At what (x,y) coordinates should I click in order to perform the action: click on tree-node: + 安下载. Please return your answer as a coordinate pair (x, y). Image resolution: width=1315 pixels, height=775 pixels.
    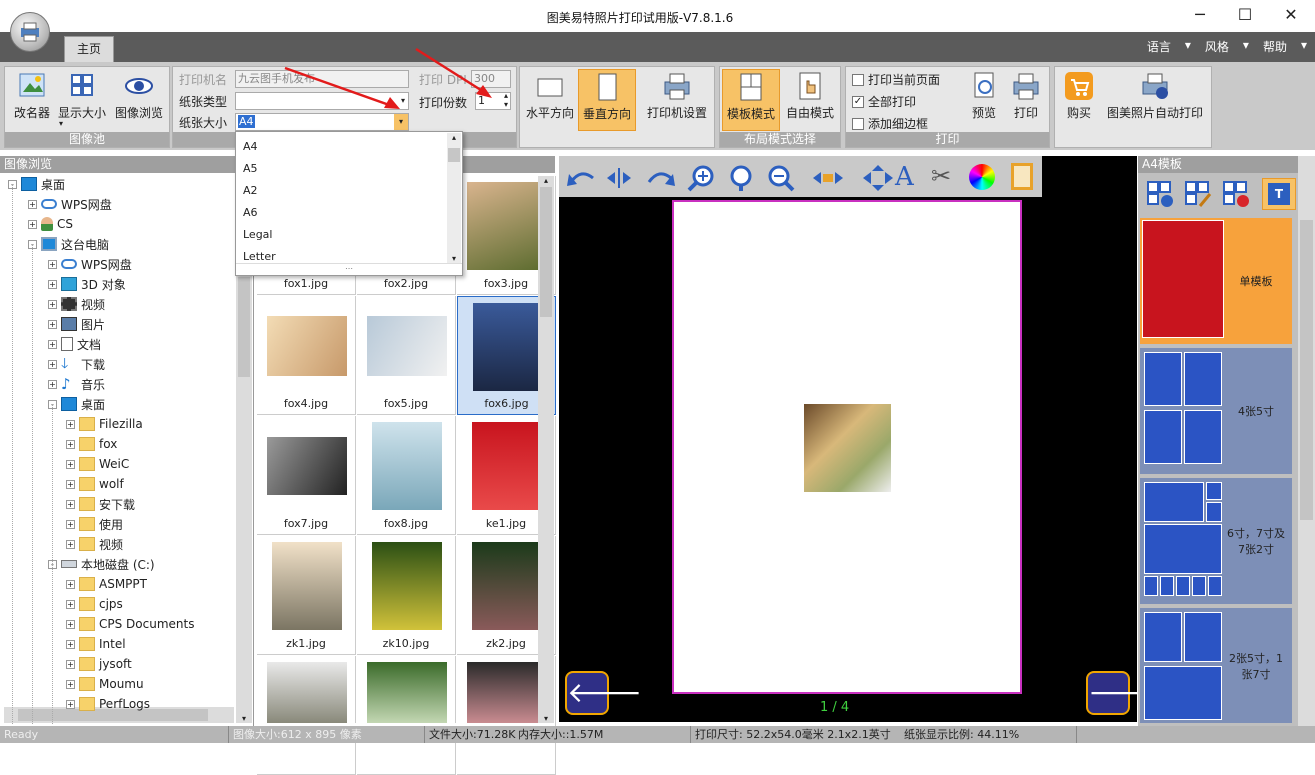
    Looking at the image, I should click on (100, 504).